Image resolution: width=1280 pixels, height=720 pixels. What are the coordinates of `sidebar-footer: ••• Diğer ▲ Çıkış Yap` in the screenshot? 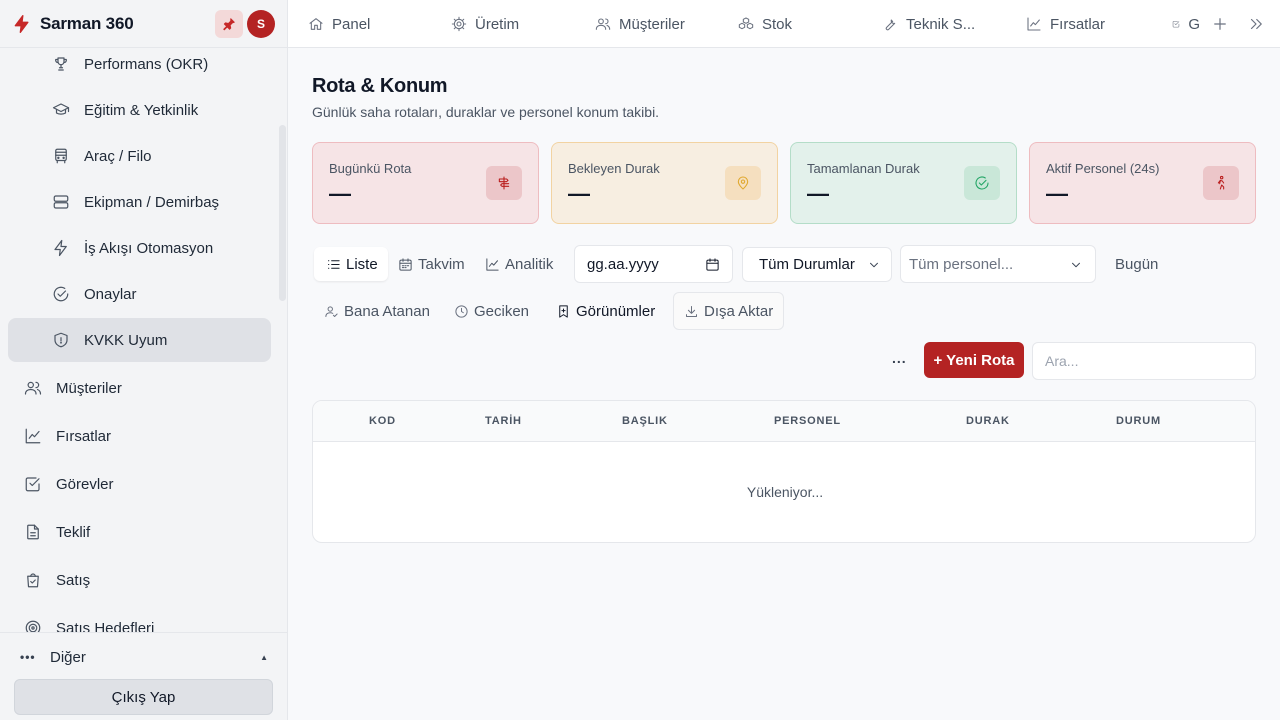 It's located at (143, 676).